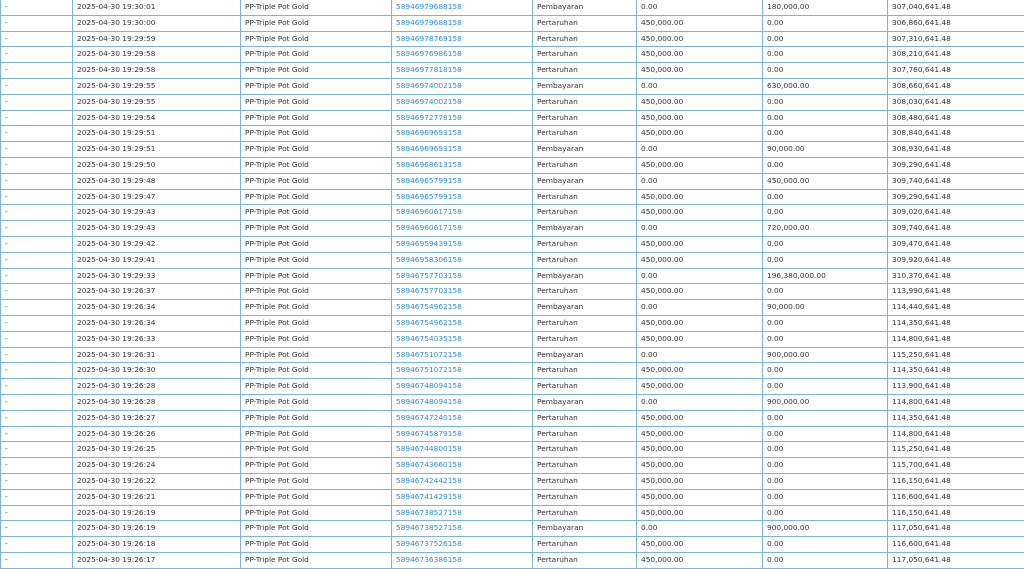 The height and width of the screenshot is (569, 1024). What do you see at coordinates (462, 466) in the screenshot?
I see `round-id-link: 58946743660158` at bounding box center [462, 466].